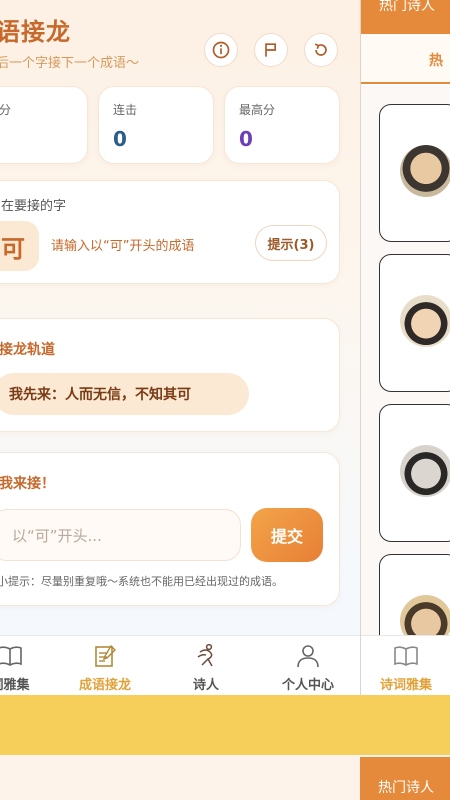 The height and width of the screenshot is (800, 450). Describe the element at coordinates (307, 685) in the screenshot. I see `tab-label: 个人中心` at that location.